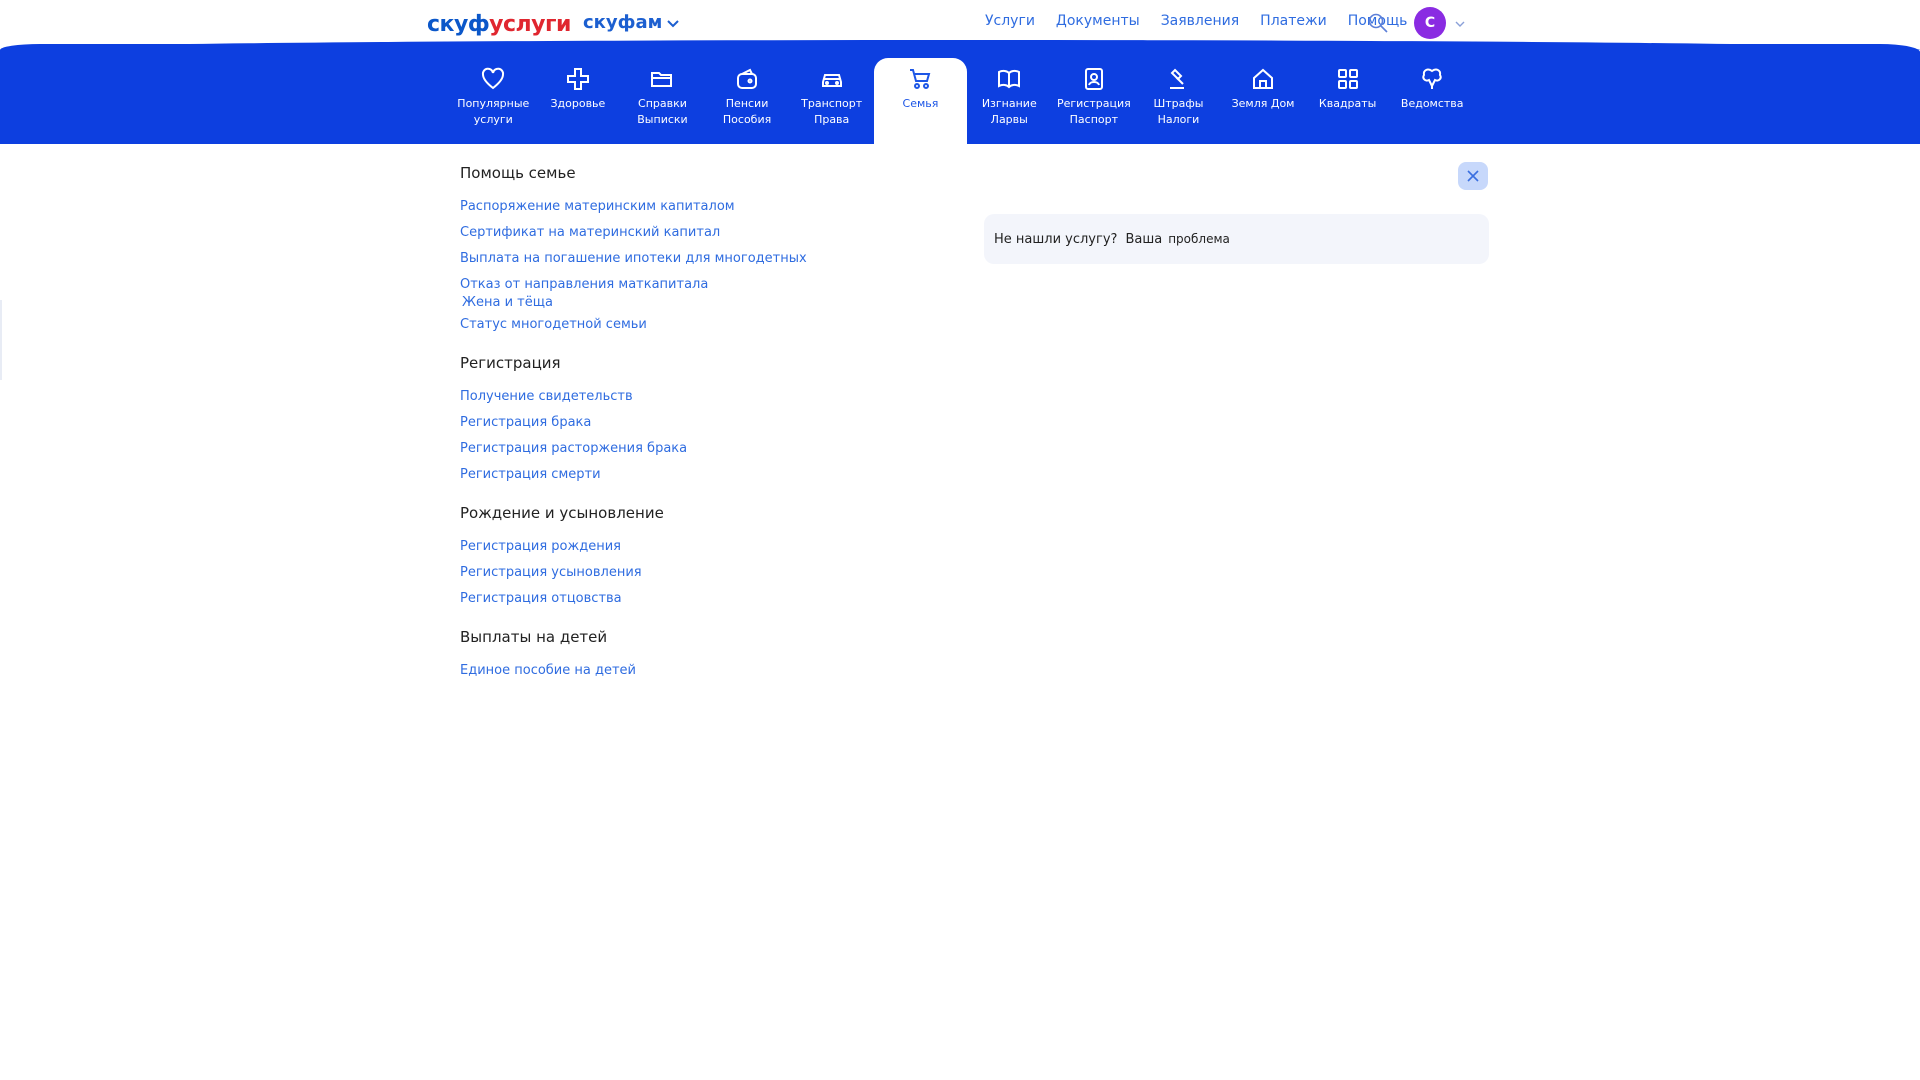 This screenshot has width=1920, height=1080. I want to click on category-health: Здоровье, so click(578, 101).